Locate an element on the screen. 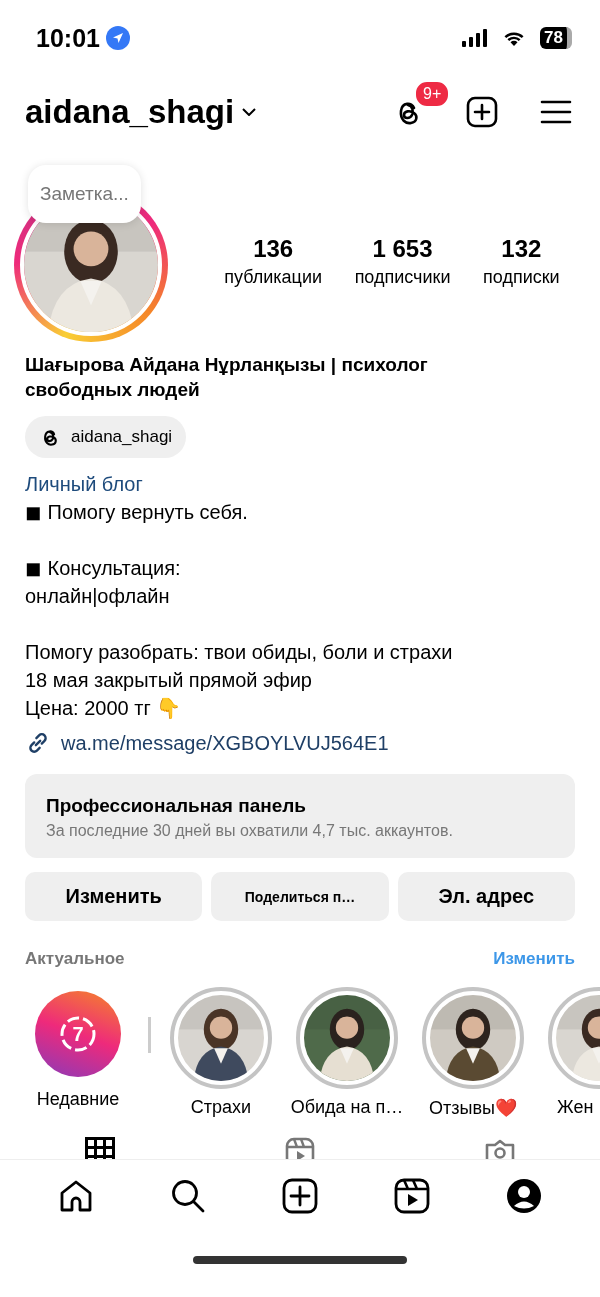 Image resolution: width=600 pixels, height=1297 pixels. recent-highlight: 7 is located at coordinates (78, 1034).